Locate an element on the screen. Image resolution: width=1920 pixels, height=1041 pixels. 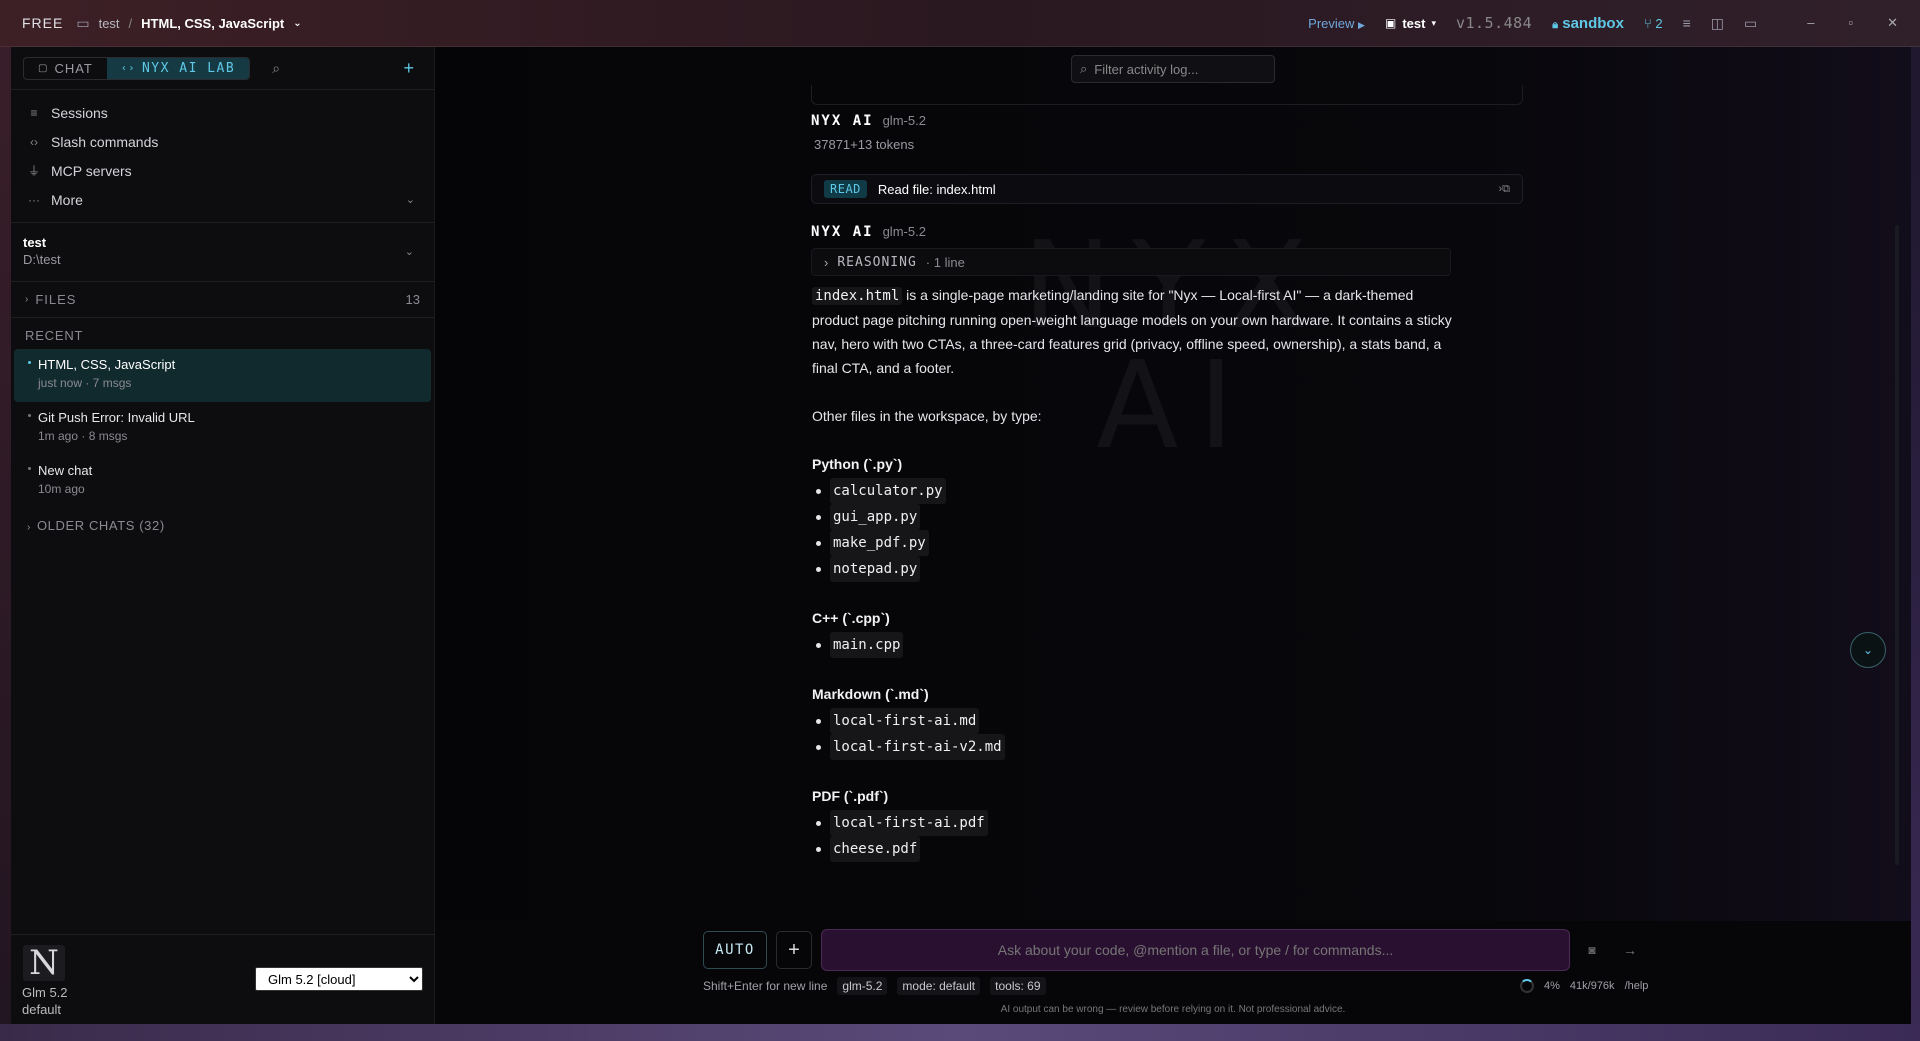
scrollbar is located at coordinates (1897, 545).